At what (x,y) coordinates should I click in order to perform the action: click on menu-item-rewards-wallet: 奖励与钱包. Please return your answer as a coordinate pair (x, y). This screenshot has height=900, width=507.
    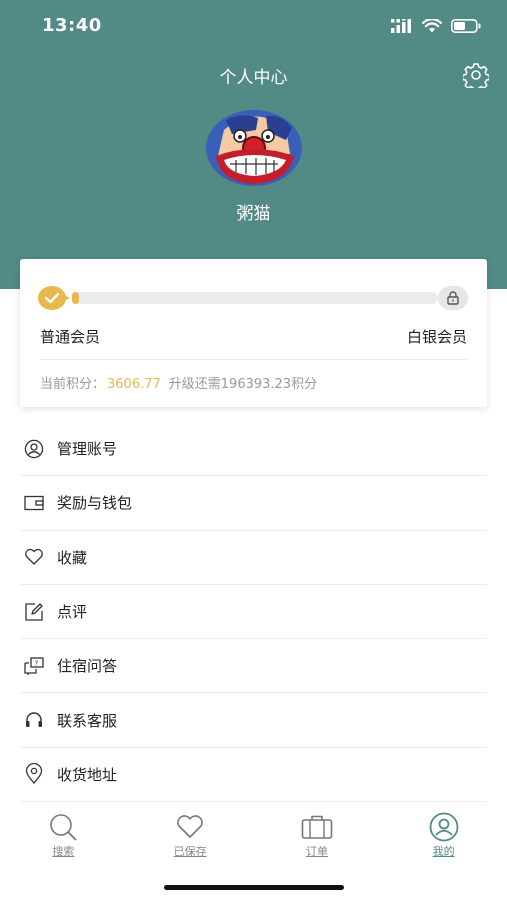
    Looking at the image, I should click on (253, 503).